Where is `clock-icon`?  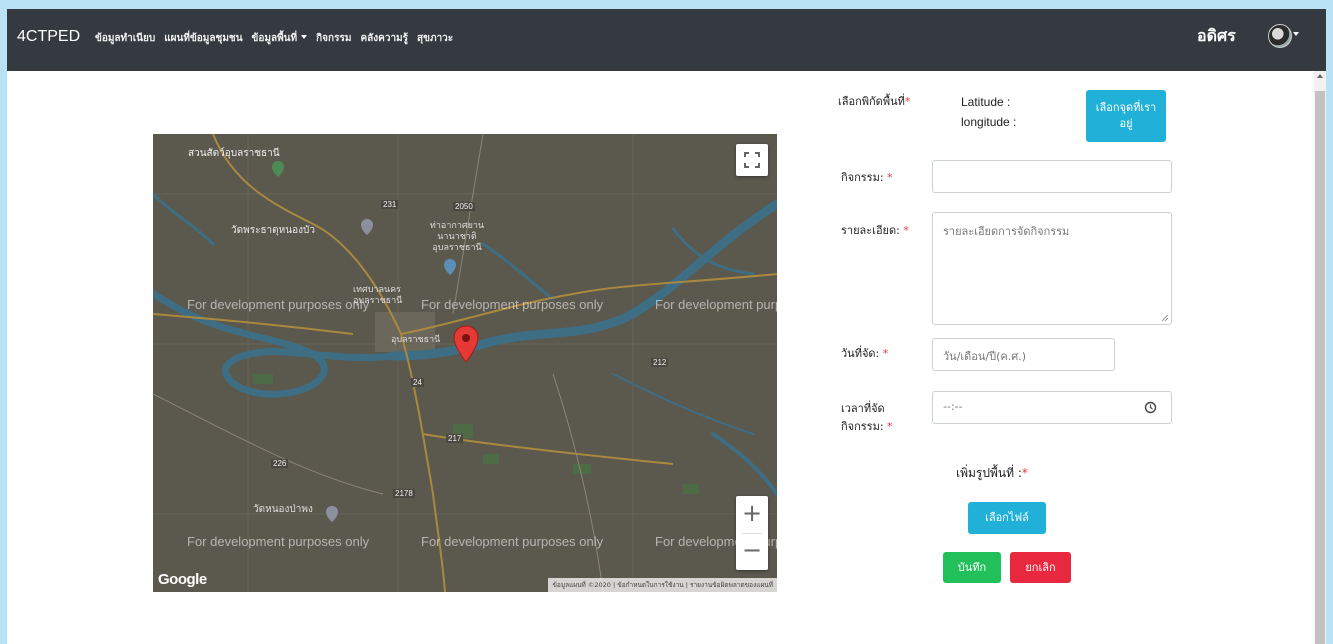
clock-icon is located at coordinates (1150, 407).